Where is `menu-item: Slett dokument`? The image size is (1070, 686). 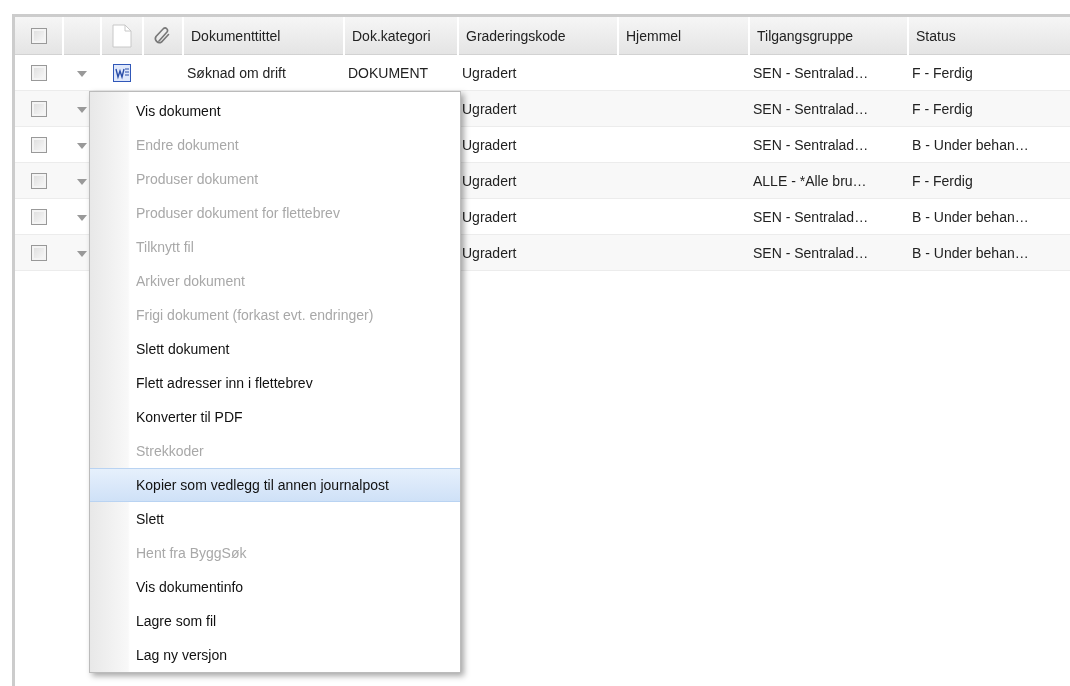 menu-item: Slett dokument is located at coordinates (275, 349).